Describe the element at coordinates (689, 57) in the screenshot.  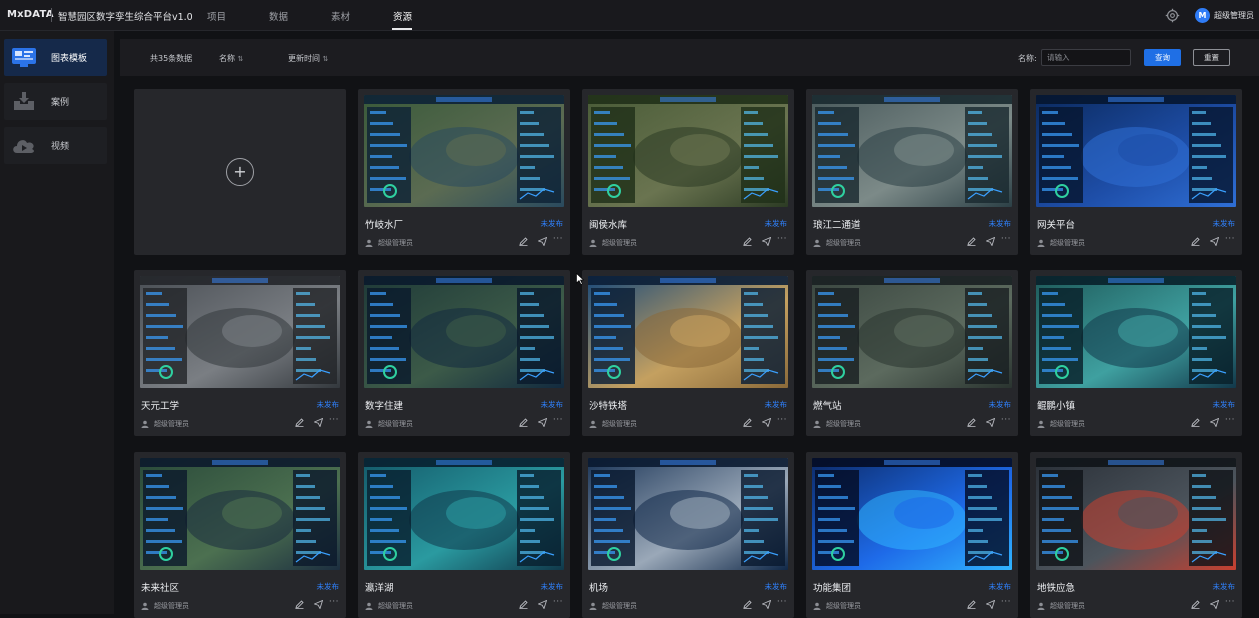
I see `filter-bar: 共35条数据 名称 ⇅ 更新时间 ⇅ 名称: 查询 重置` at that location.